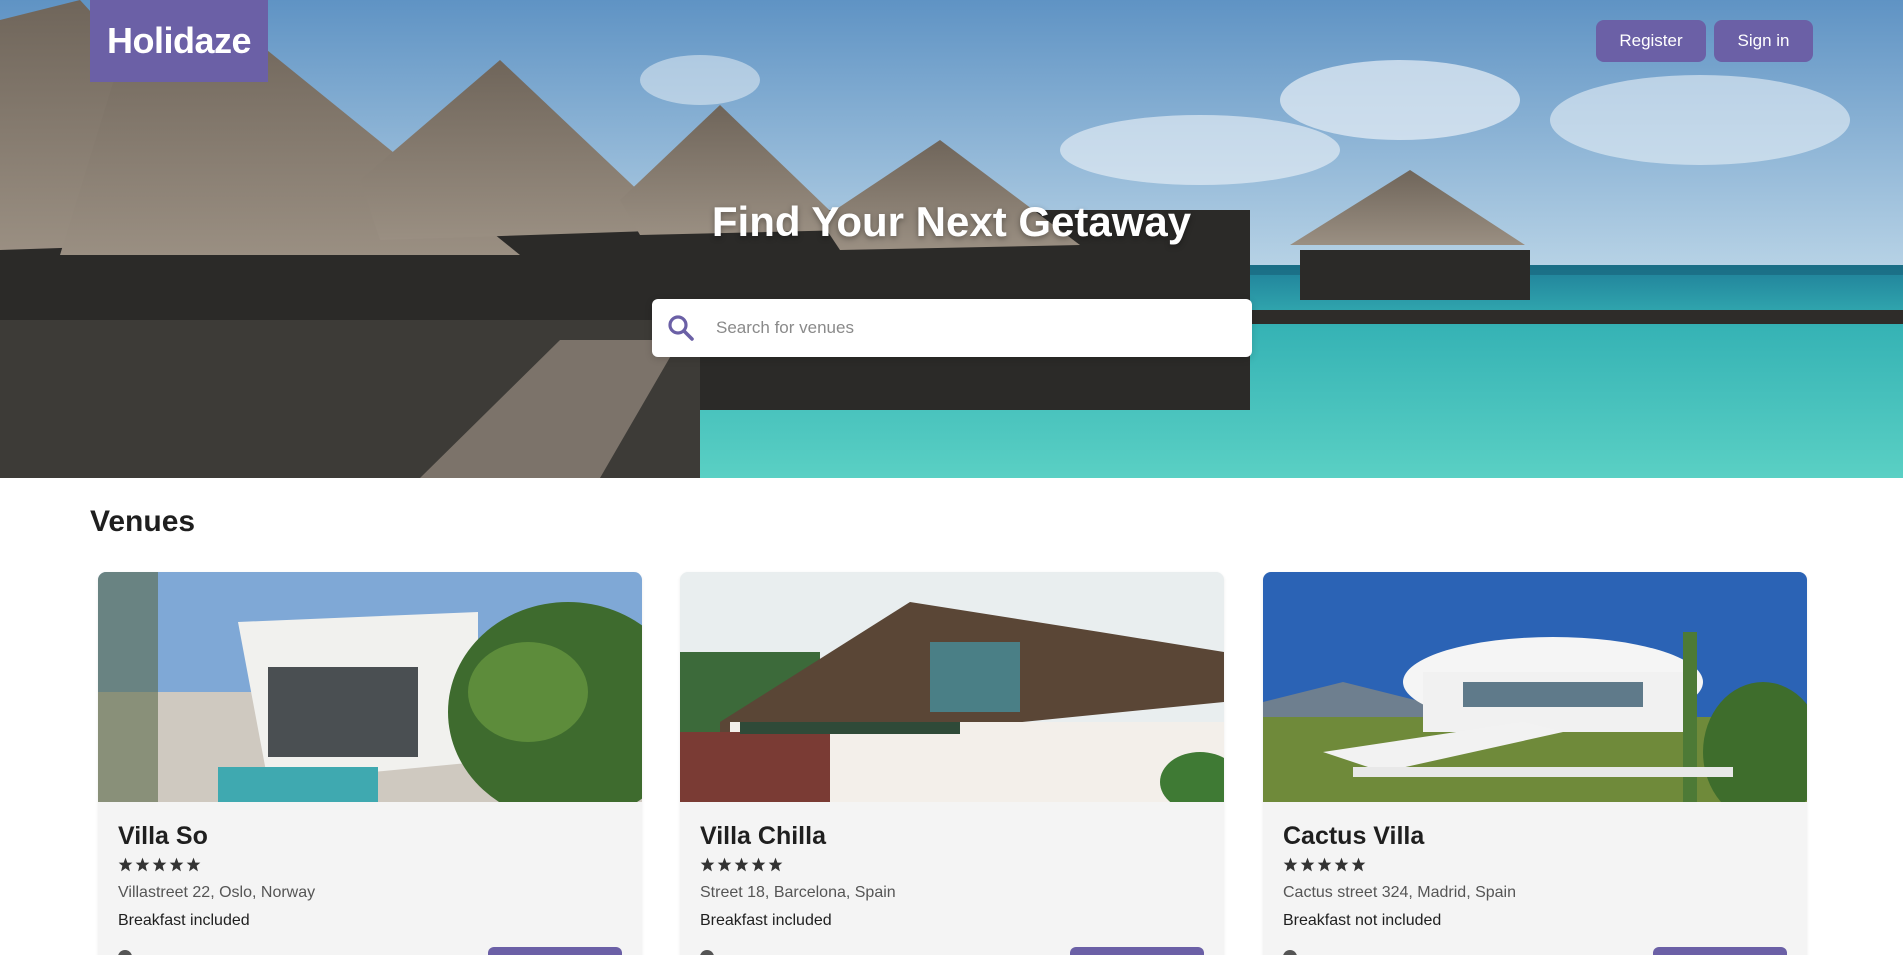  I want to click on search-input, so click(966, 328).